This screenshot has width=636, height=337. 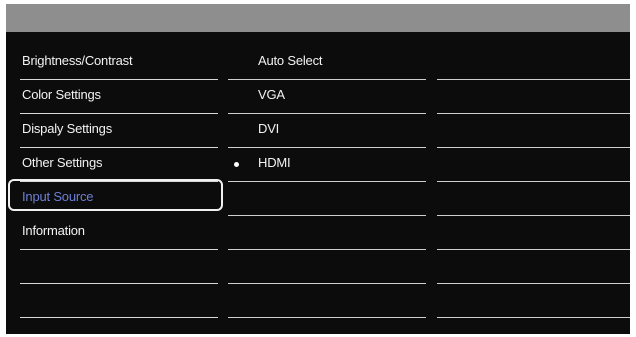 What do you see at coordinates (58, 196) in the screenshot?
I see `menu-item-label: Input Source` at bounding box center [58, 196].